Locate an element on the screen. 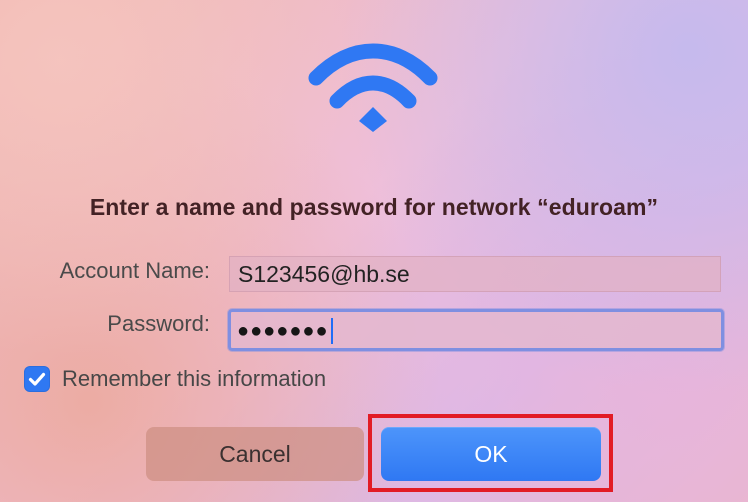 Image resolution: width=748 pixels, height=502 pixels. cancel-button: Cancel is located at coordinates (255, 454).